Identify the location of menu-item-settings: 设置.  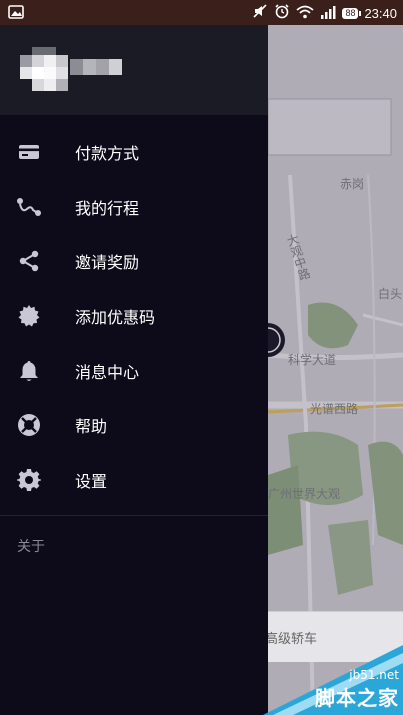
(134, 480).